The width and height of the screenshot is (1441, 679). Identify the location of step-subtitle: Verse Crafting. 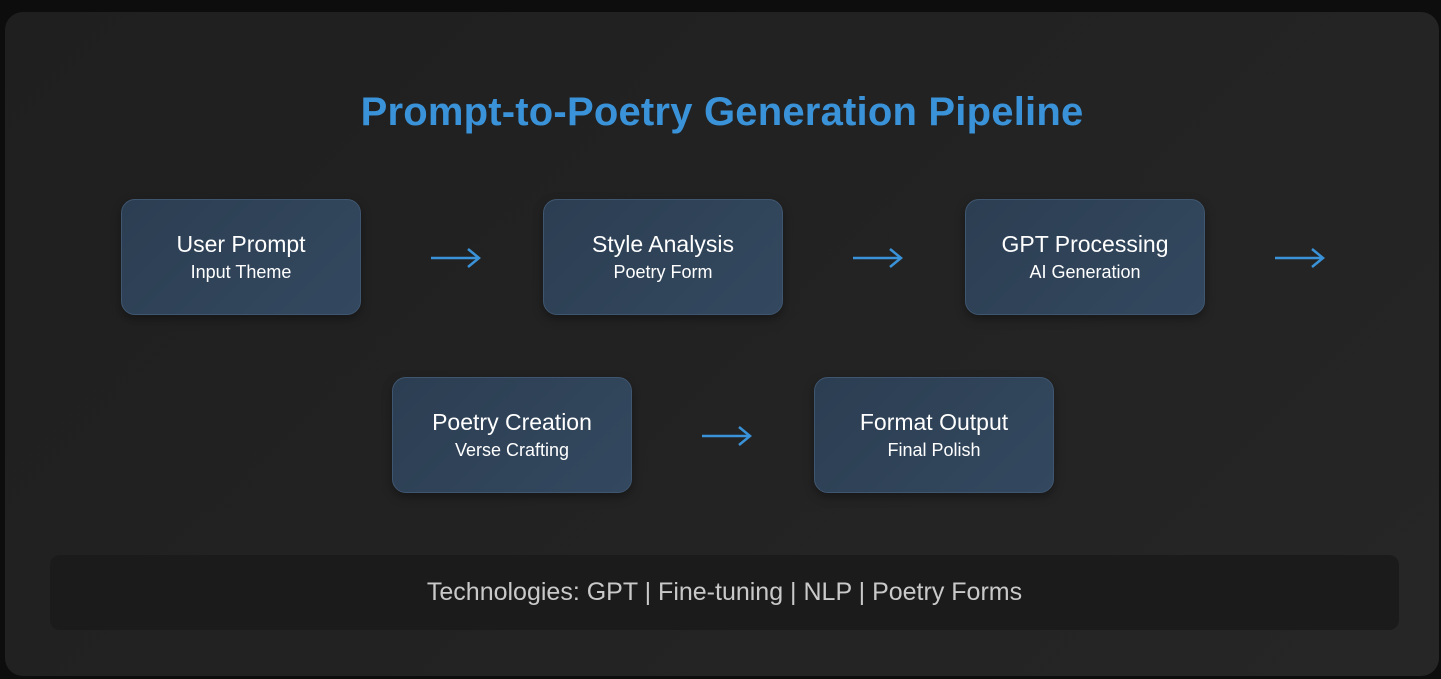
(512, 450).